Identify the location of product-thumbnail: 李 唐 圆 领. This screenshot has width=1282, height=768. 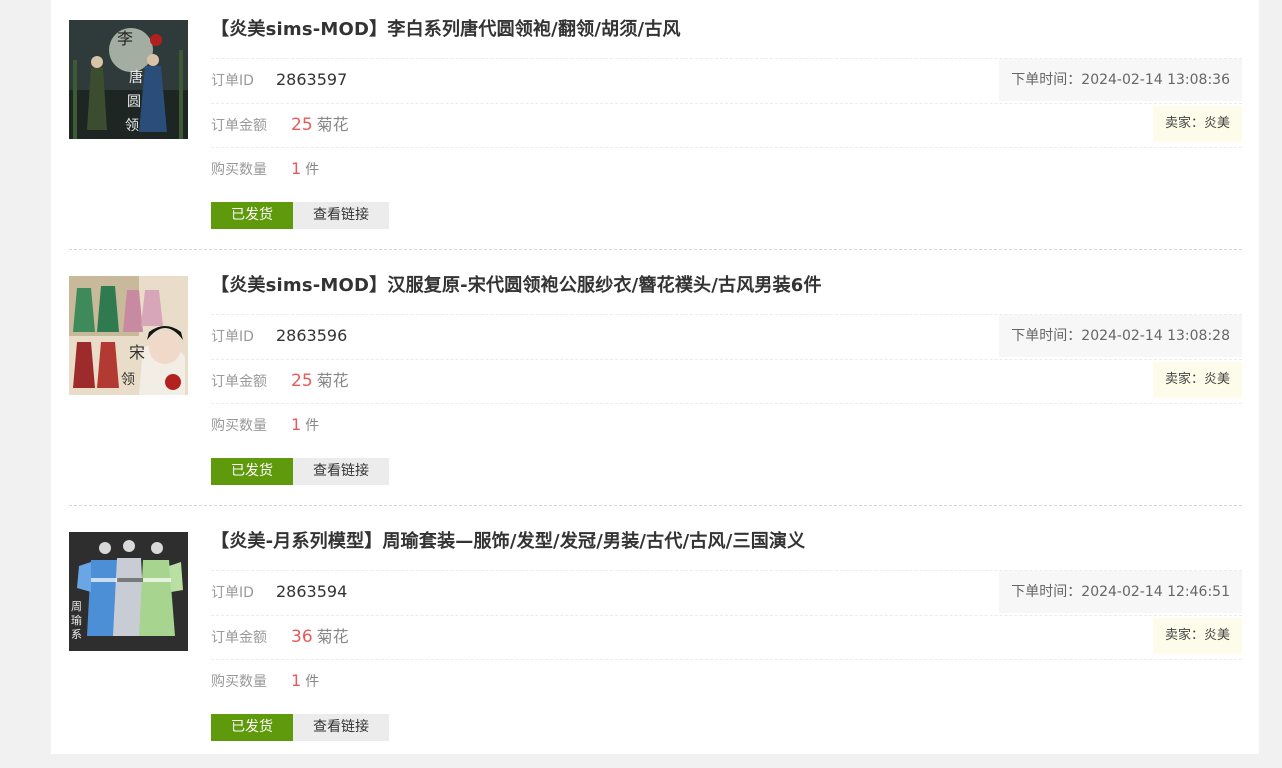
(128, 79).